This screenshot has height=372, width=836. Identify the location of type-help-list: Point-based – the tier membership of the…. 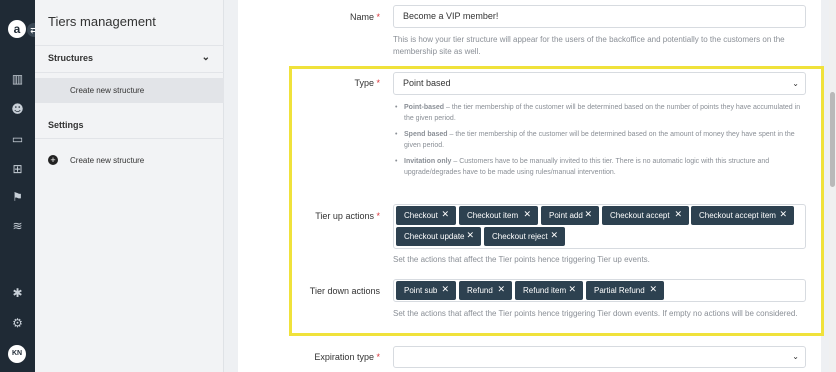
(600, 142).